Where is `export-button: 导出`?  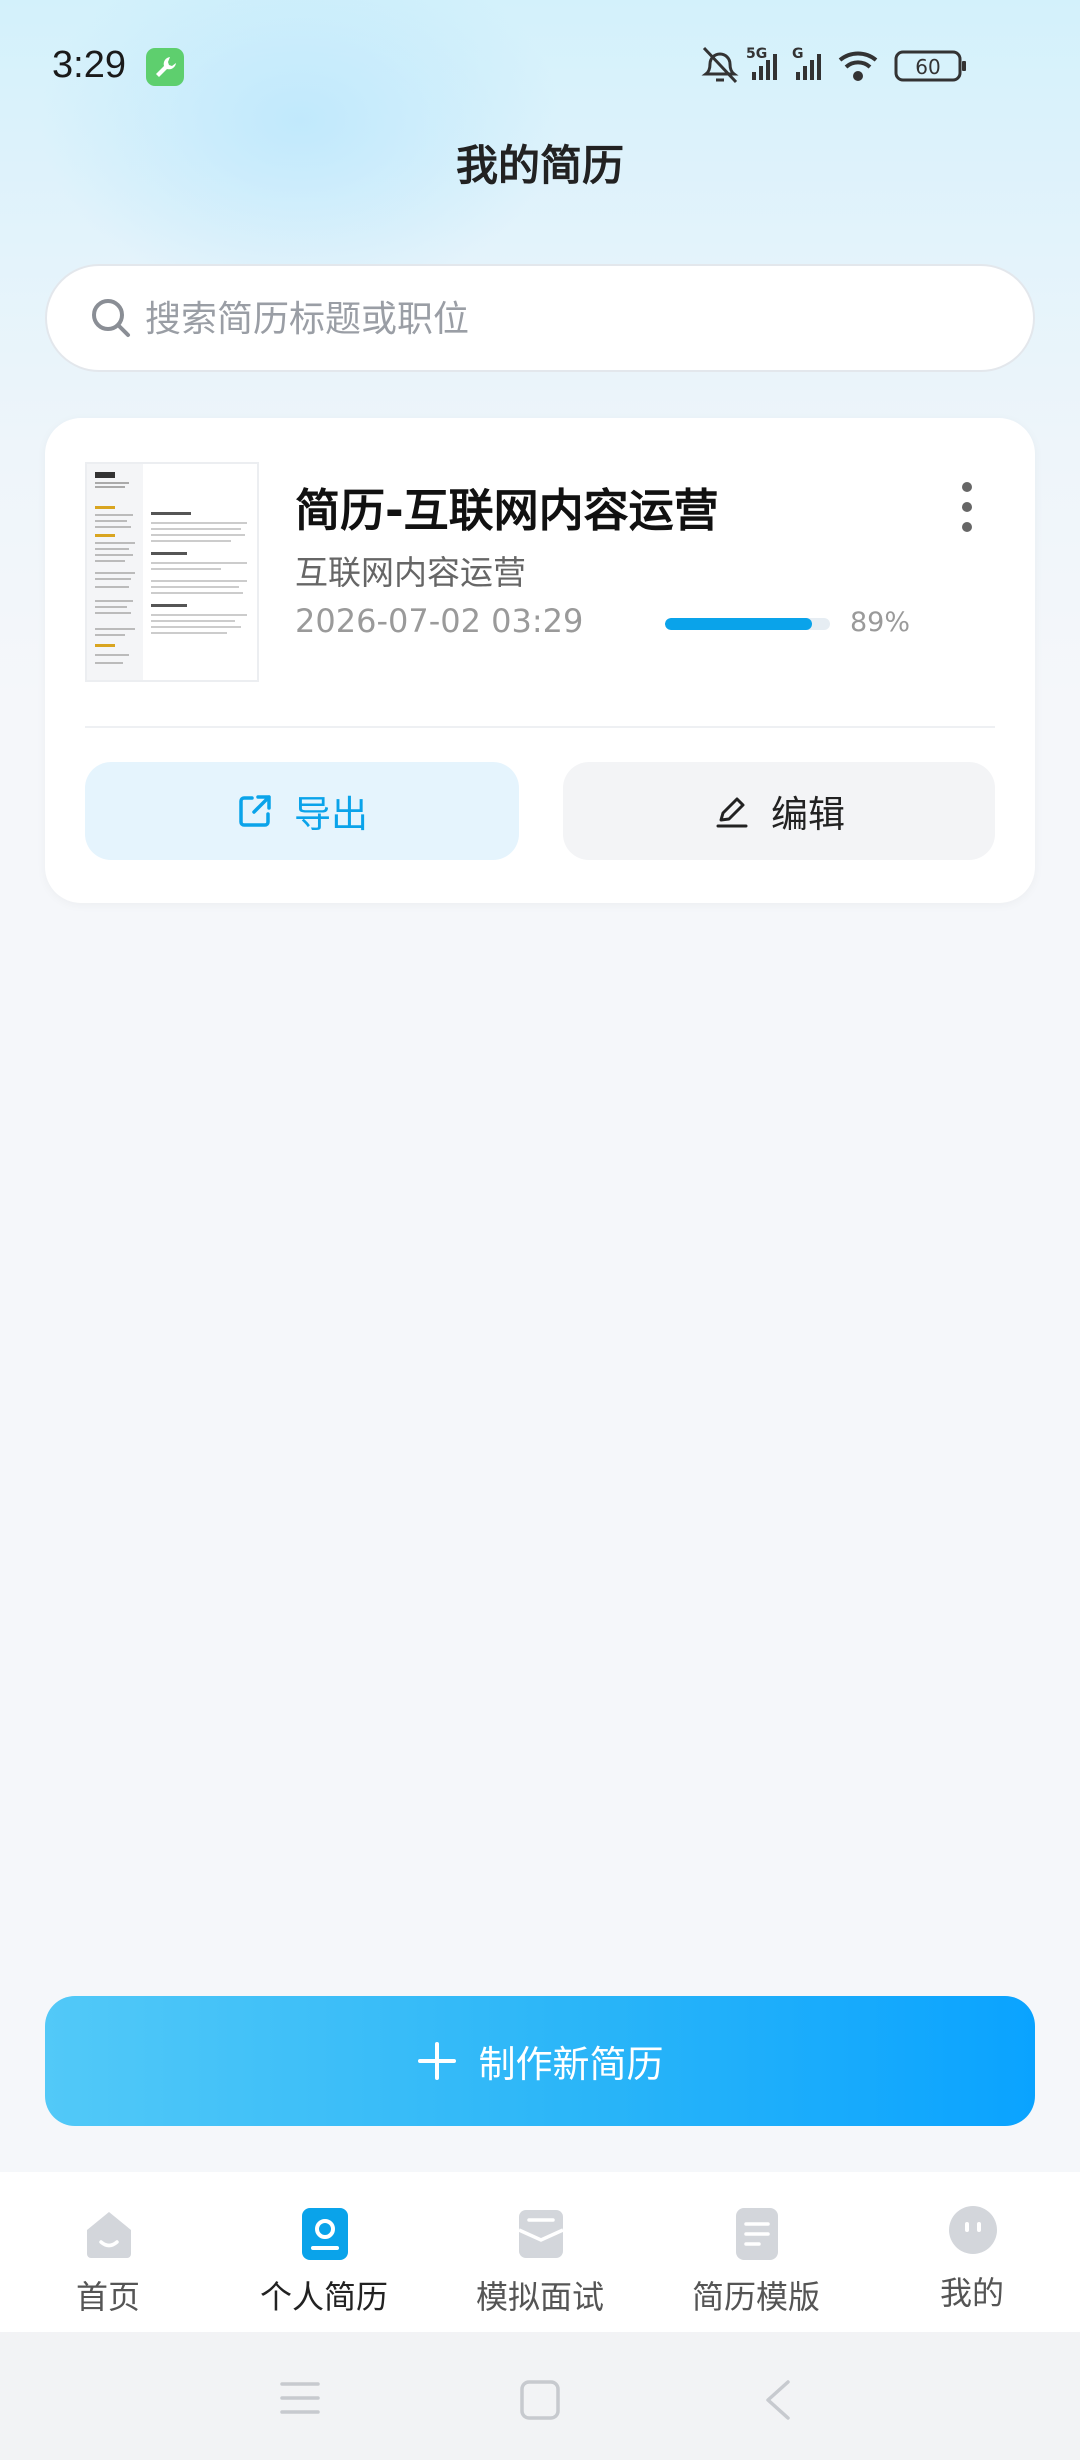
export-button: 导出 is located at coordinates (302, 811).